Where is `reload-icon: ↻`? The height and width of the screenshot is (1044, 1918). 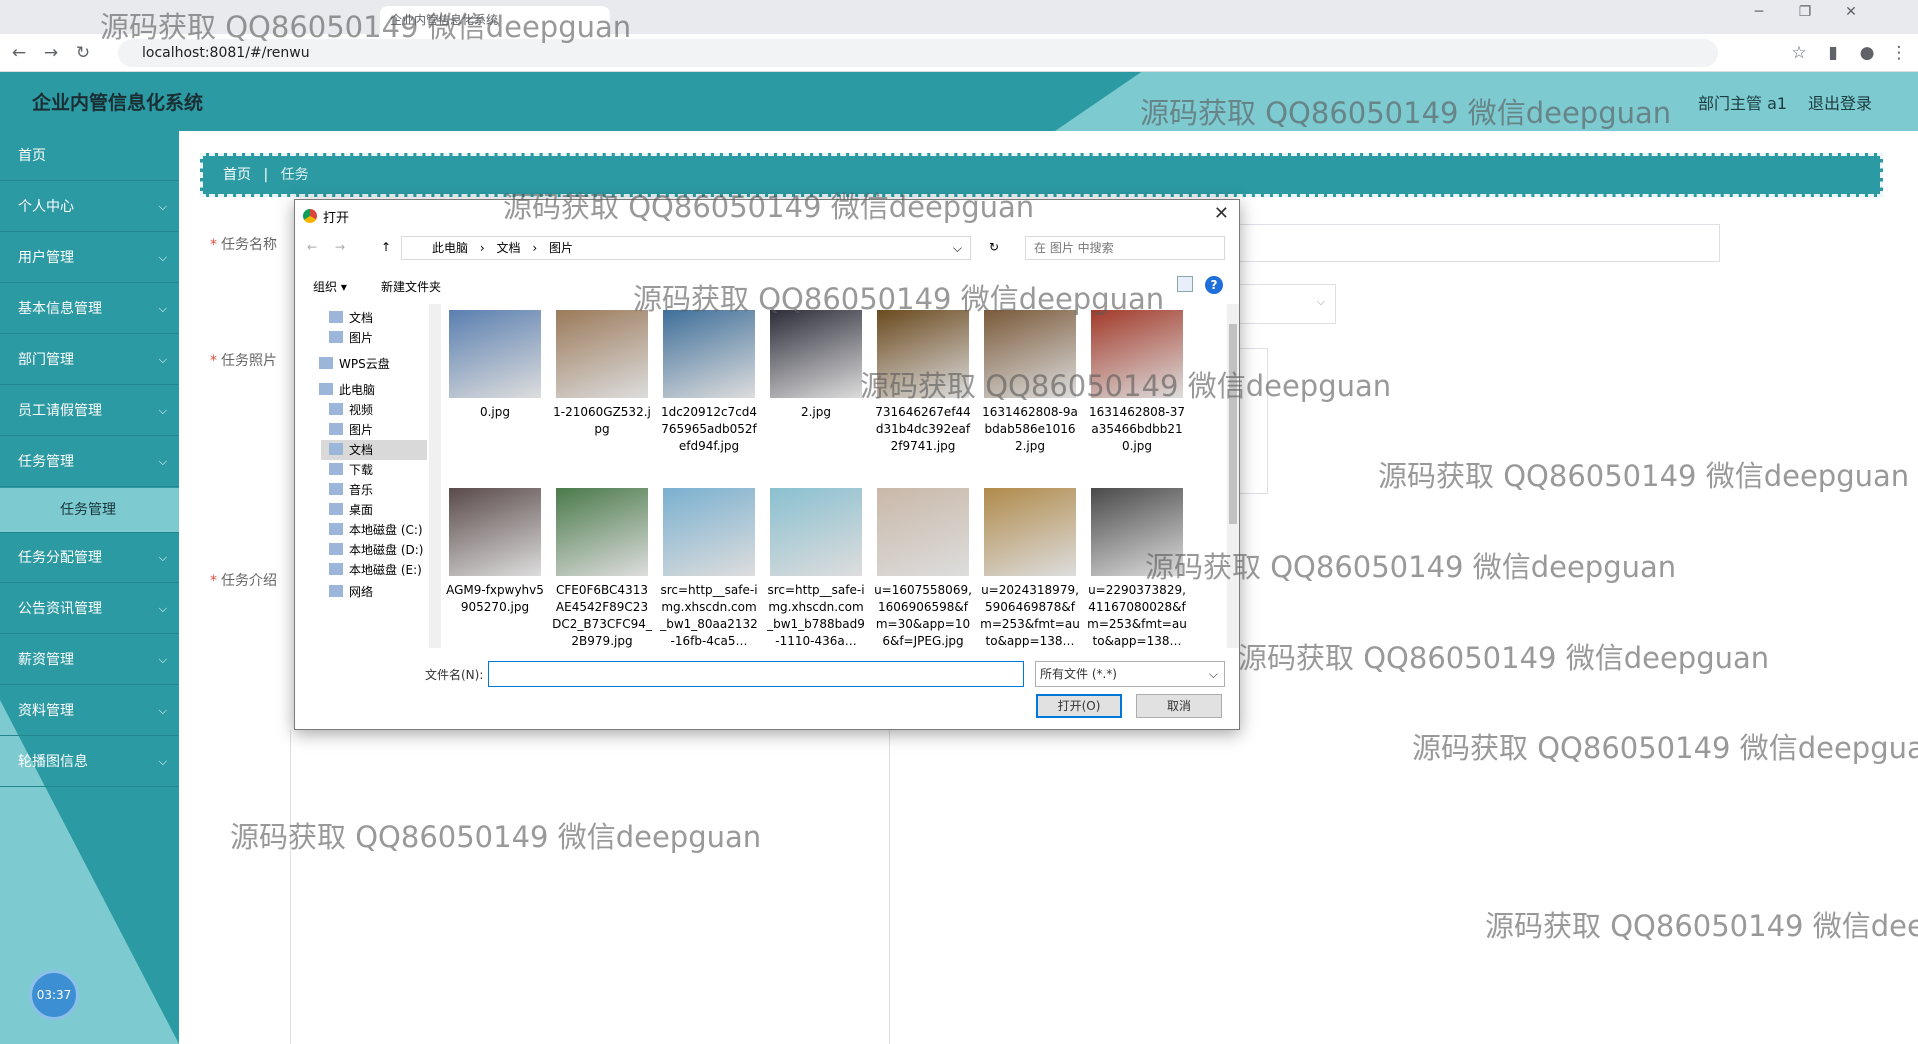 reload-icon: ↻ is located at coordinates (83, 53).